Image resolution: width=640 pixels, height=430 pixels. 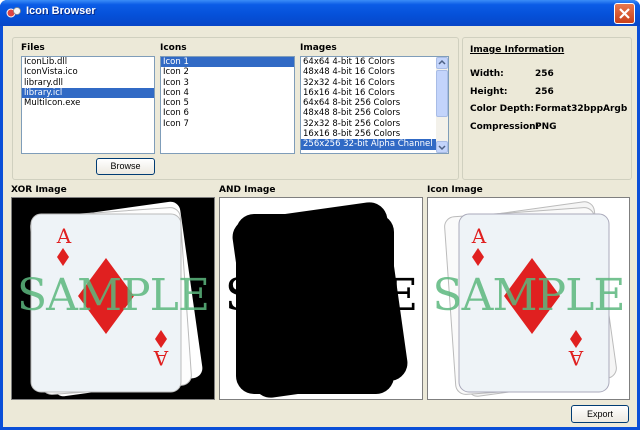 I want to click on width-label: Width:, so click(x=487, y=74).